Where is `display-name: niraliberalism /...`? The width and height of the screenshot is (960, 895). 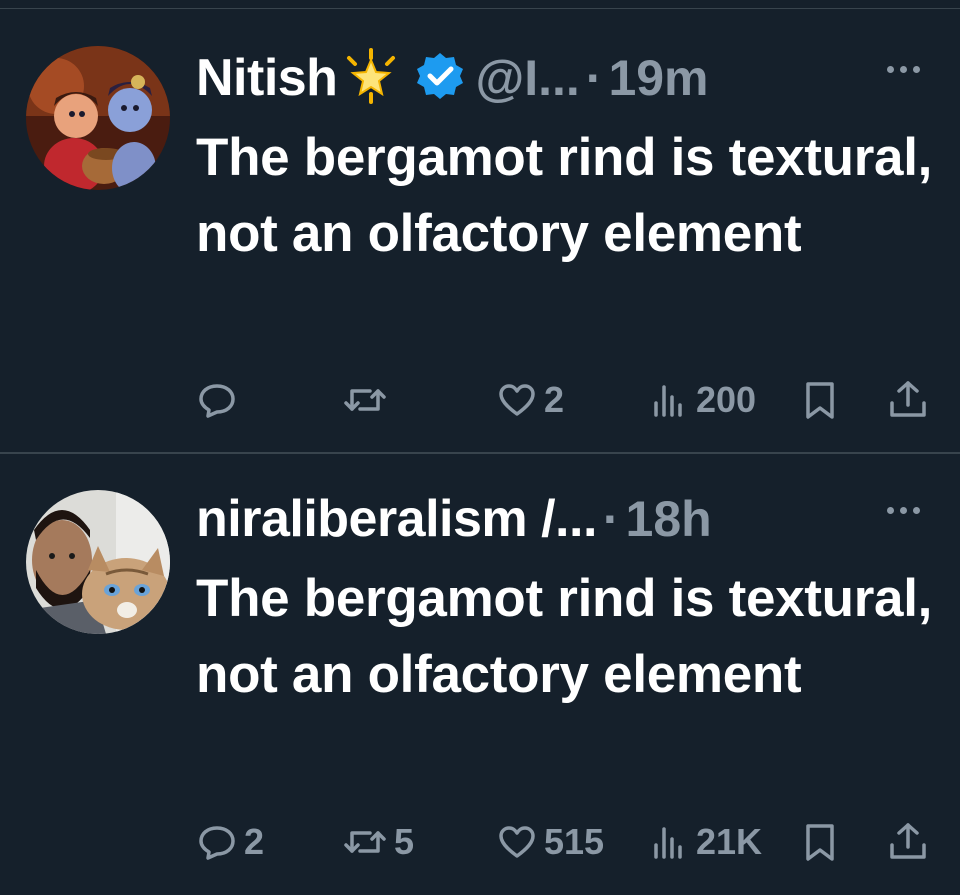 display-name: niraliberalism /... is located at coordinates (396, 519).